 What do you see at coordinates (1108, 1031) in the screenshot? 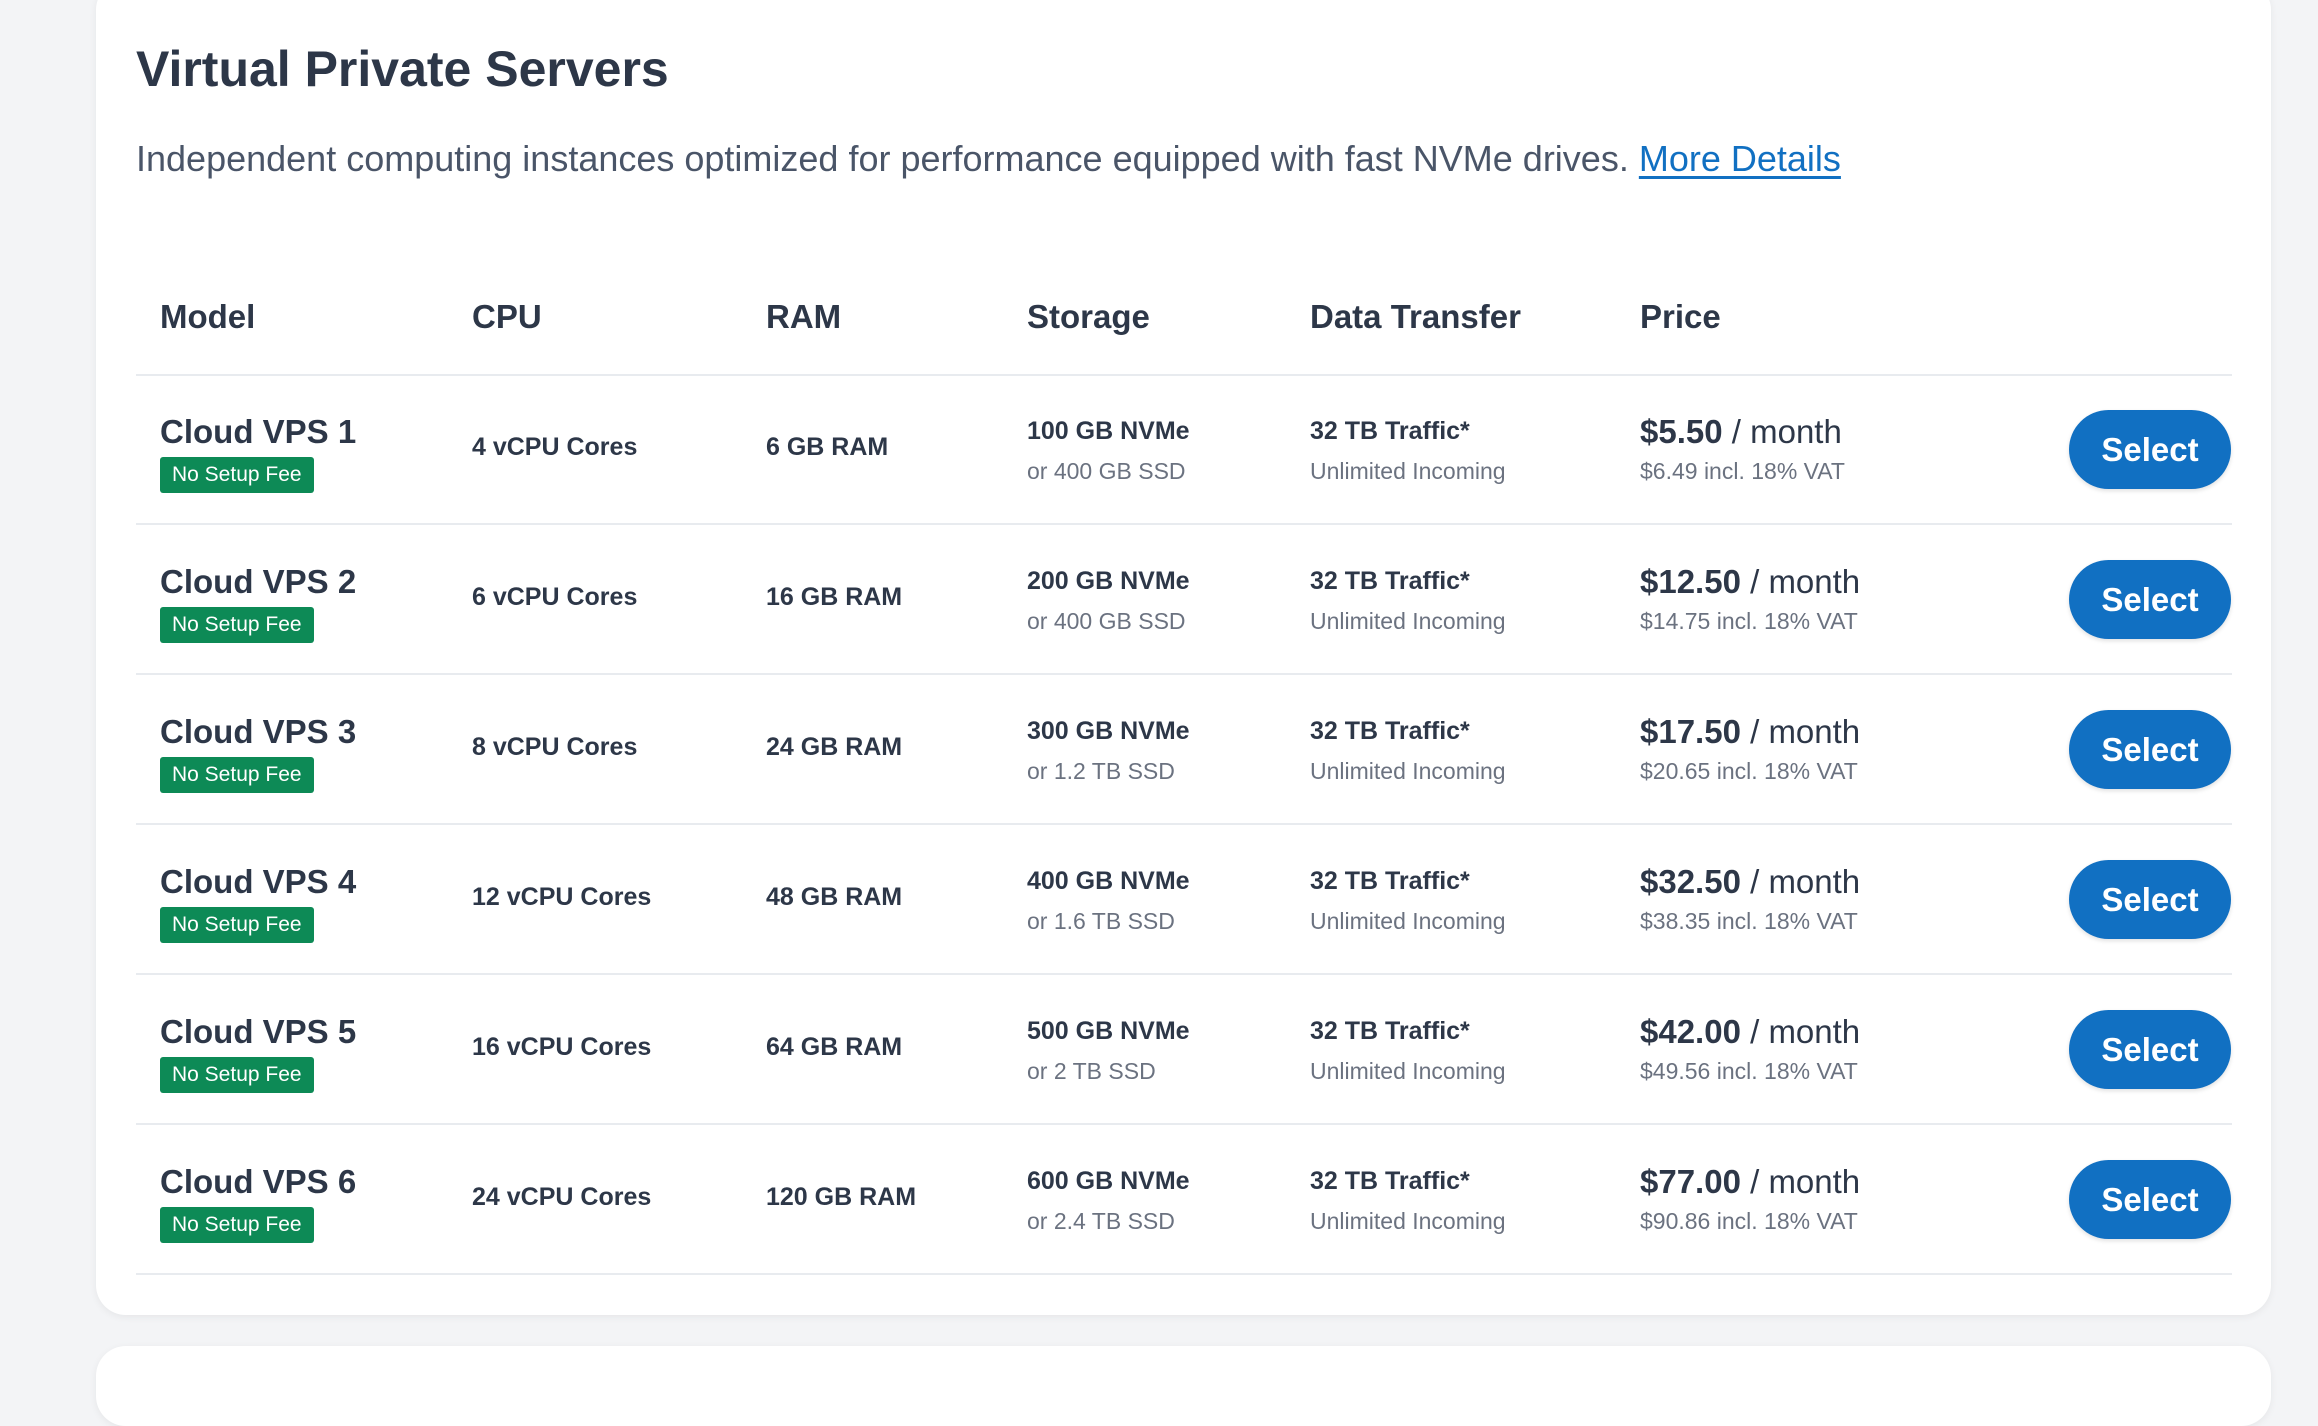
I see `storage-value: 500 GB NVMe` at bounding box center [1108, 1031].